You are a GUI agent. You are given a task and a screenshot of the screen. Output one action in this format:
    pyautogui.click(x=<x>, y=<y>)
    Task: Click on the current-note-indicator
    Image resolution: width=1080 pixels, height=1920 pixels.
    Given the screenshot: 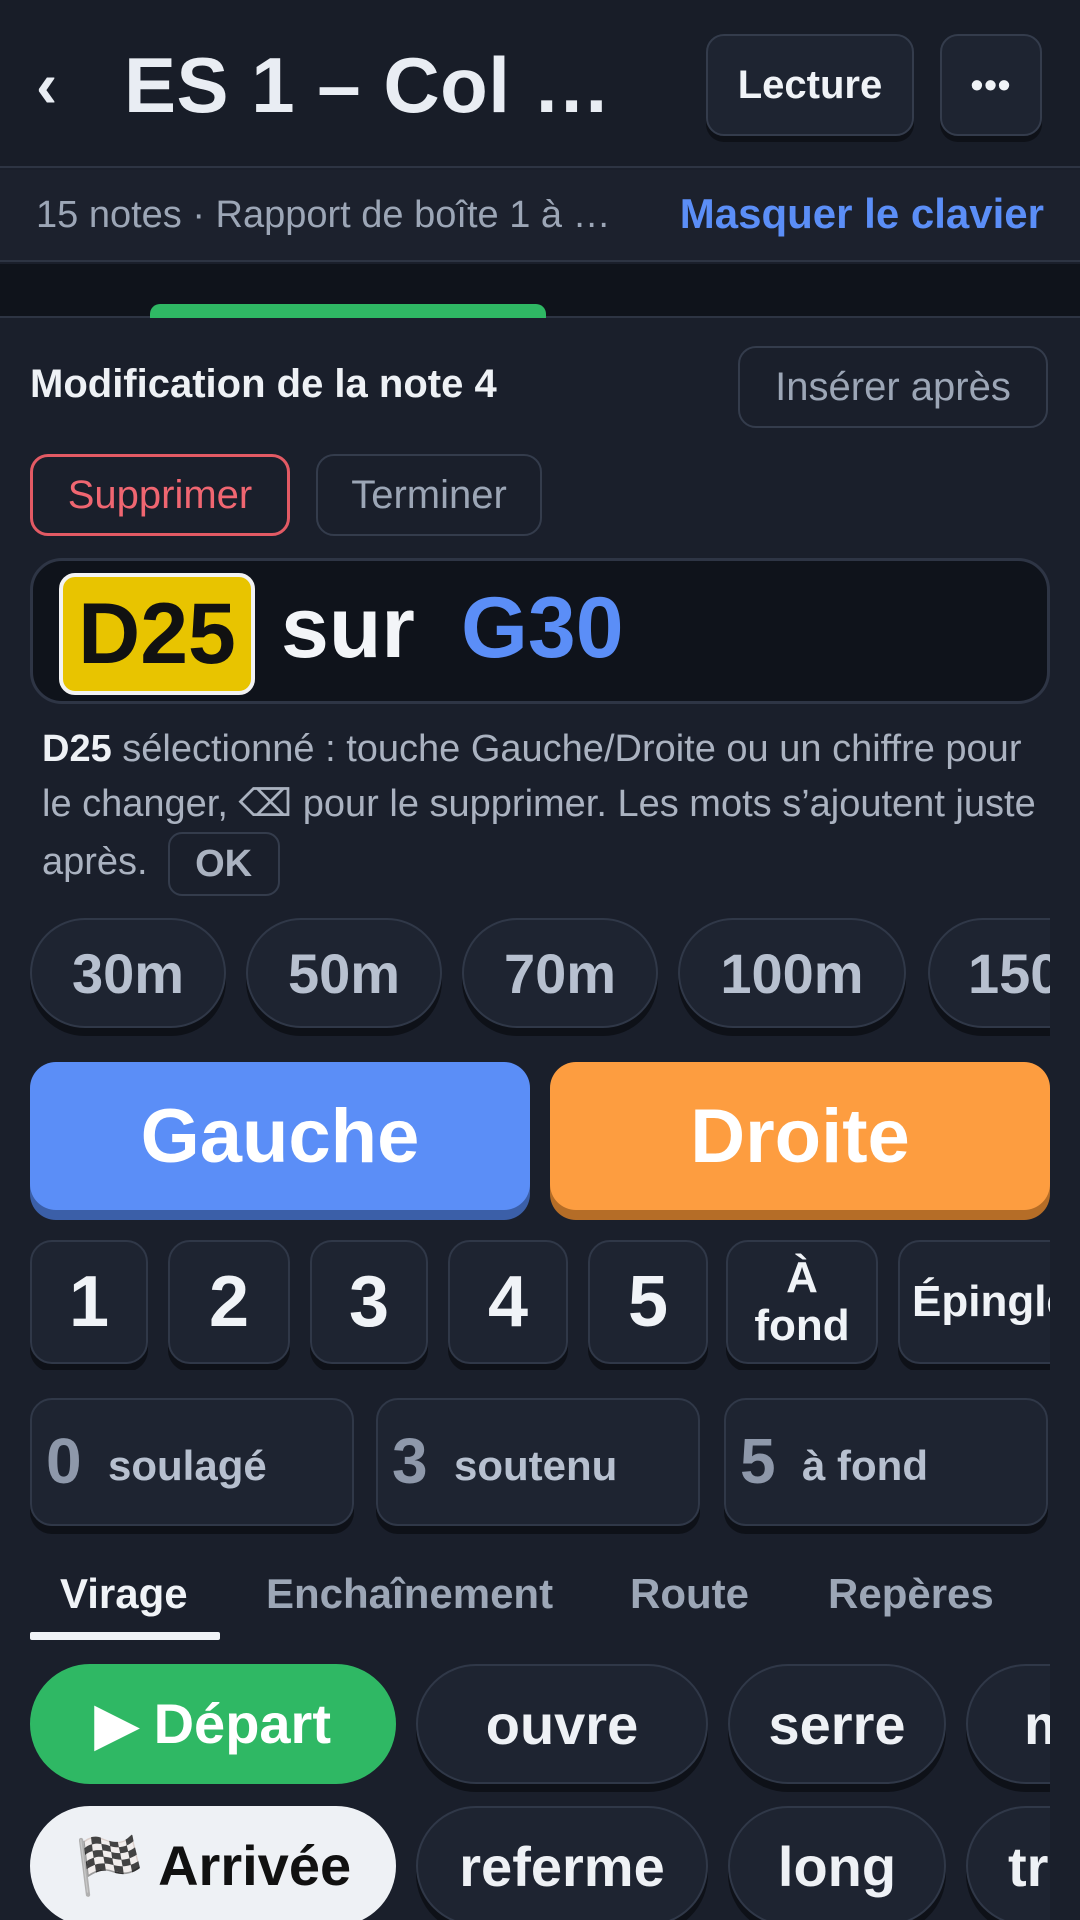 What is the action you would take?
    pyautogui.click(x=348, y=311)
    